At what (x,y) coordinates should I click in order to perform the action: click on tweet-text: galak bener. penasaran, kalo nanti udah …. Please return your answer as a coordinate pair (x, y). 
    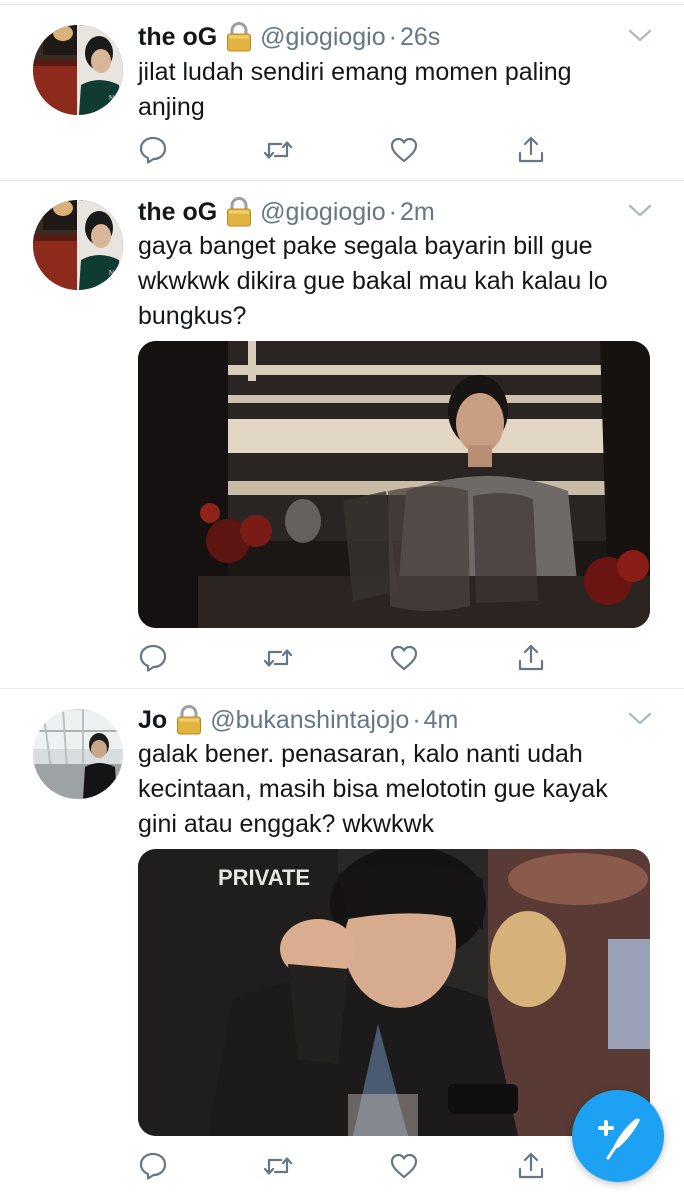
    Looking at the image, I should click on (398, 789).